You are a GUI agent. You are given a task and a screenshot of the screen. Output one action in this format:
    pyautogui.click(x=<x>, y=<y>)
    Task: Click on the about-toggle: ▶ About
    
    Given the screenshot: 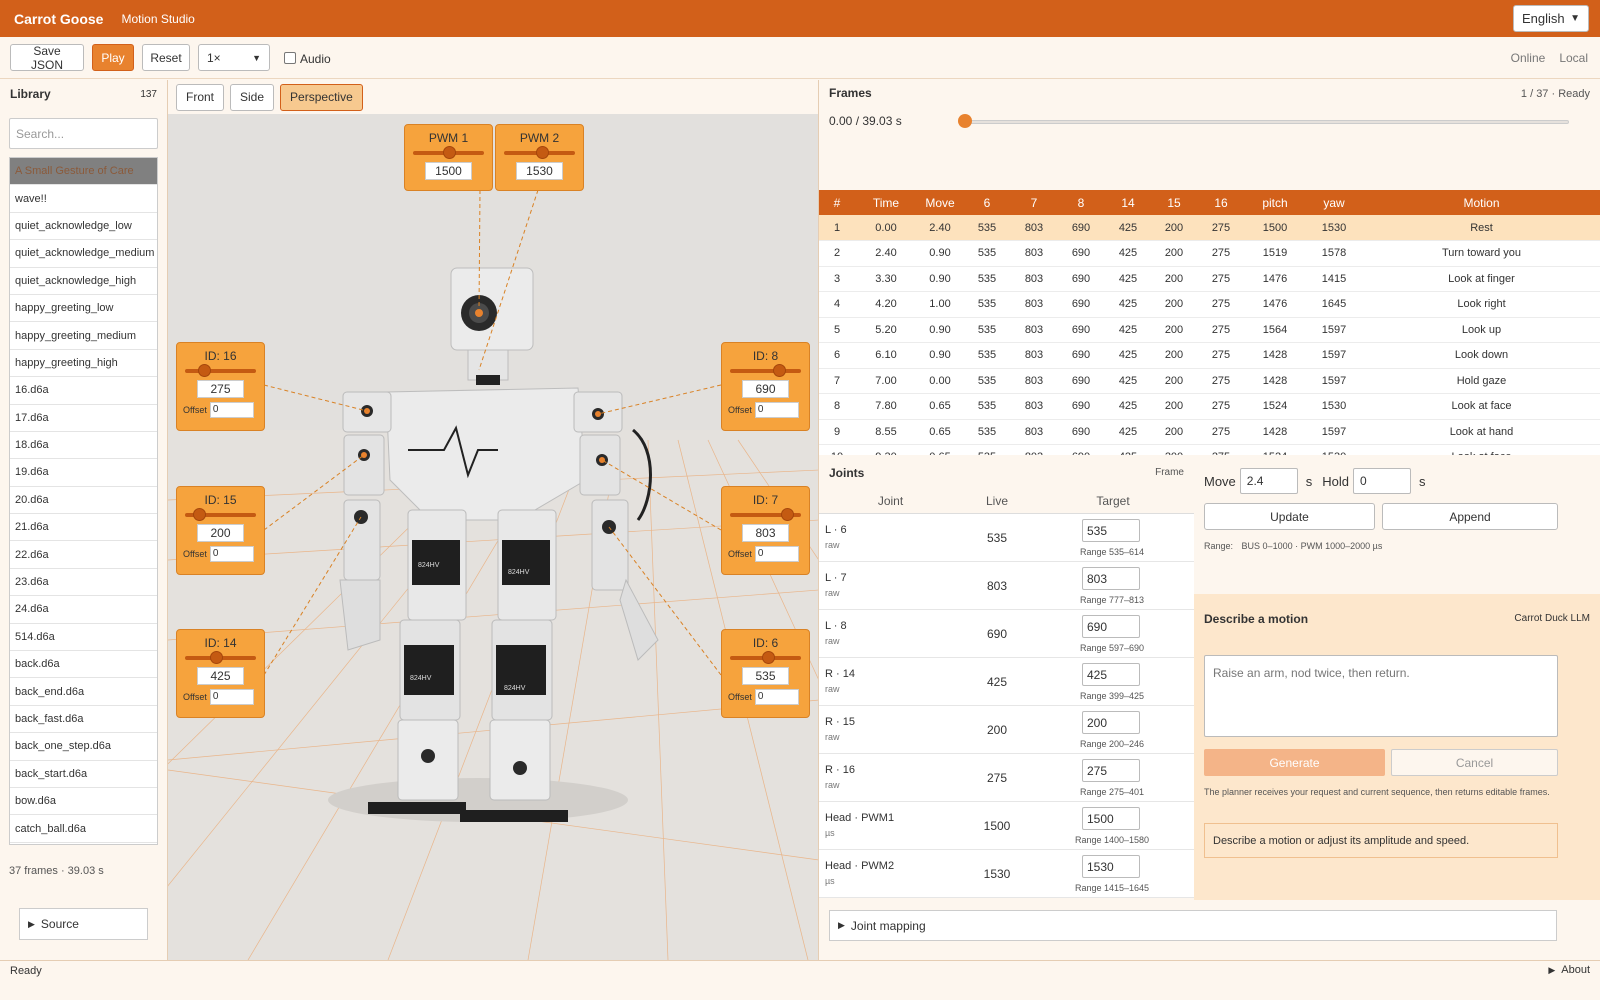 What is the action you would take?
    pyautogui.click(x=1569, y=970)
    